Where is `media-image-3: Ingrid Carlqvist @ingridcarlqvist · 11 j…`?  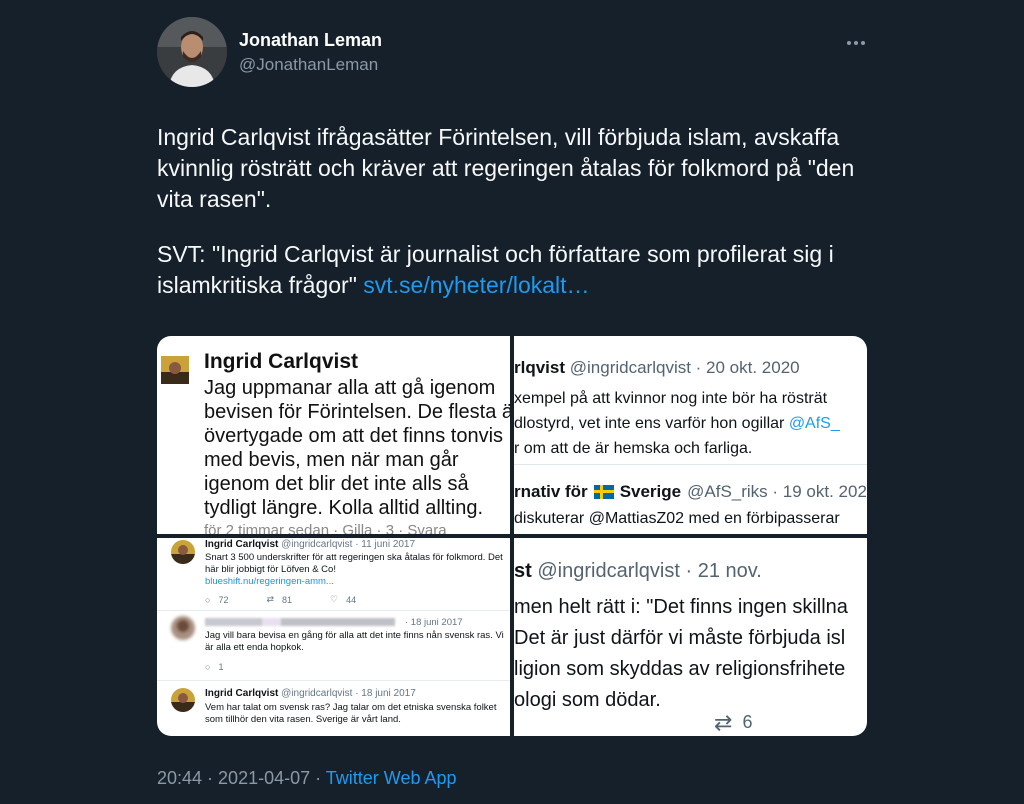 media-image-3: Ingrid Carlqvist @ingridcarlqvist · 11 j… is located at coordinates (333, 637).